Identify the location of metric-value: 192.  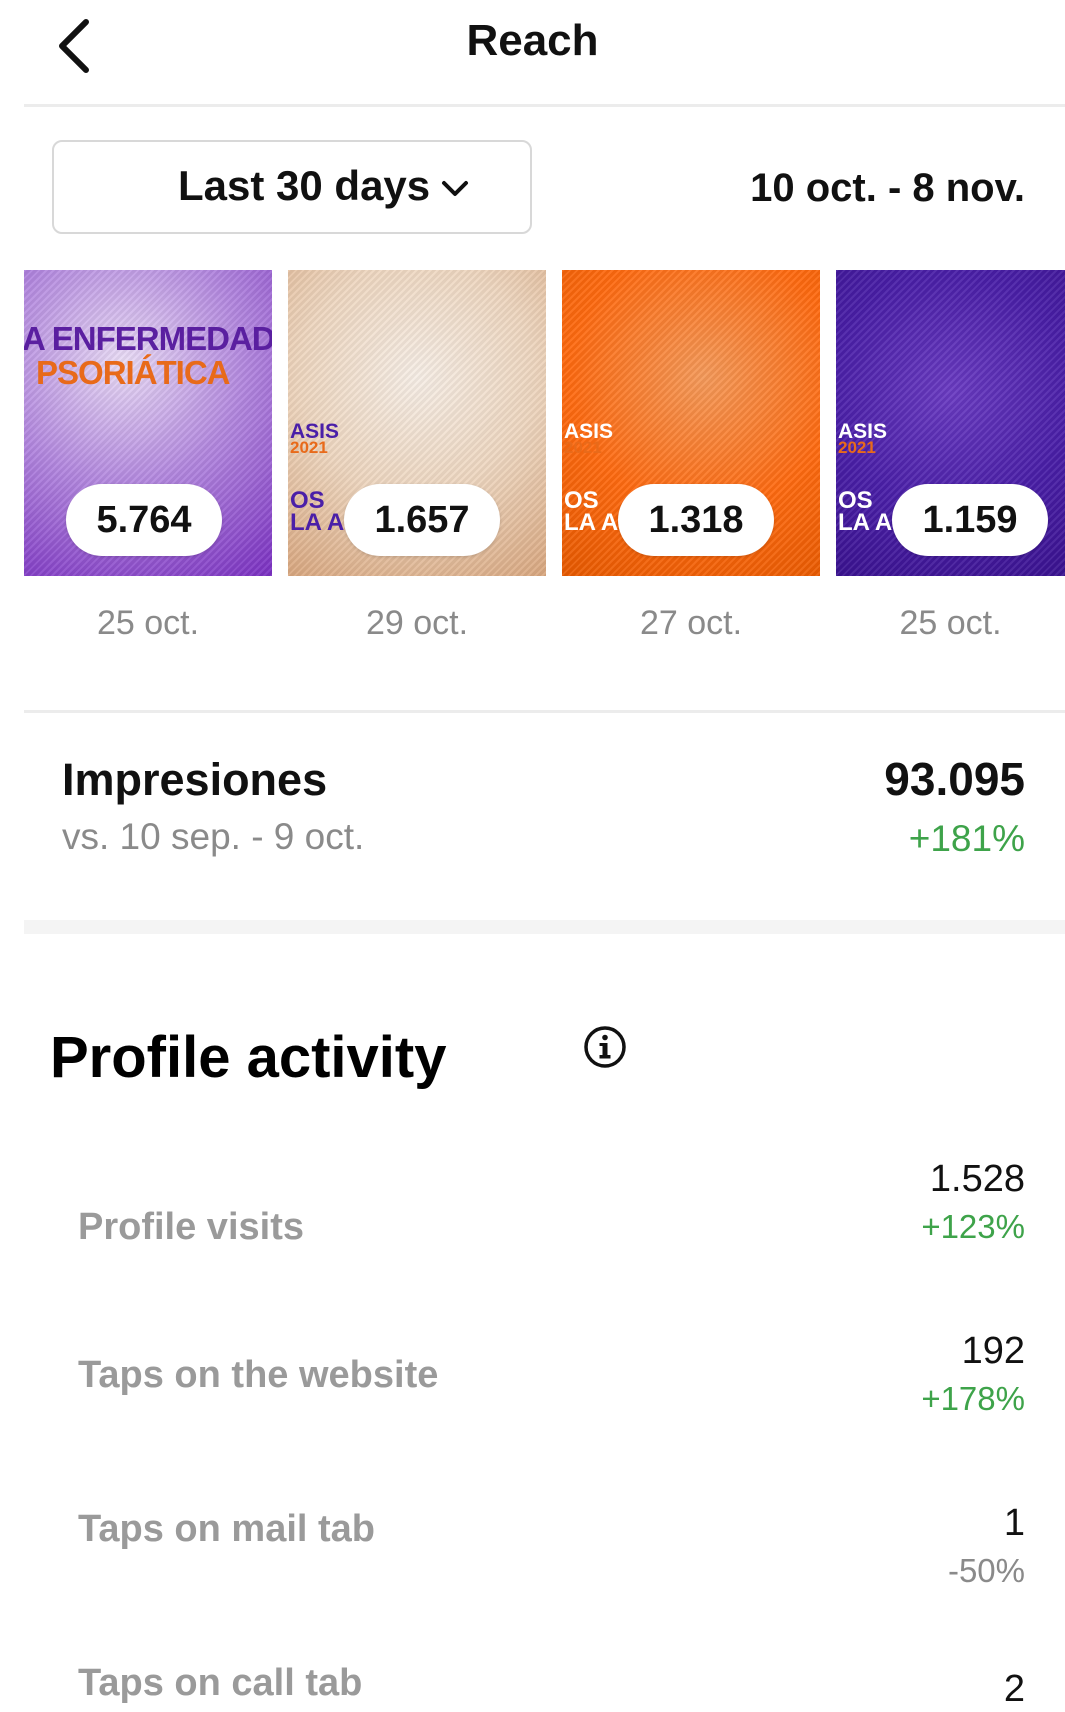
(993, 1351).